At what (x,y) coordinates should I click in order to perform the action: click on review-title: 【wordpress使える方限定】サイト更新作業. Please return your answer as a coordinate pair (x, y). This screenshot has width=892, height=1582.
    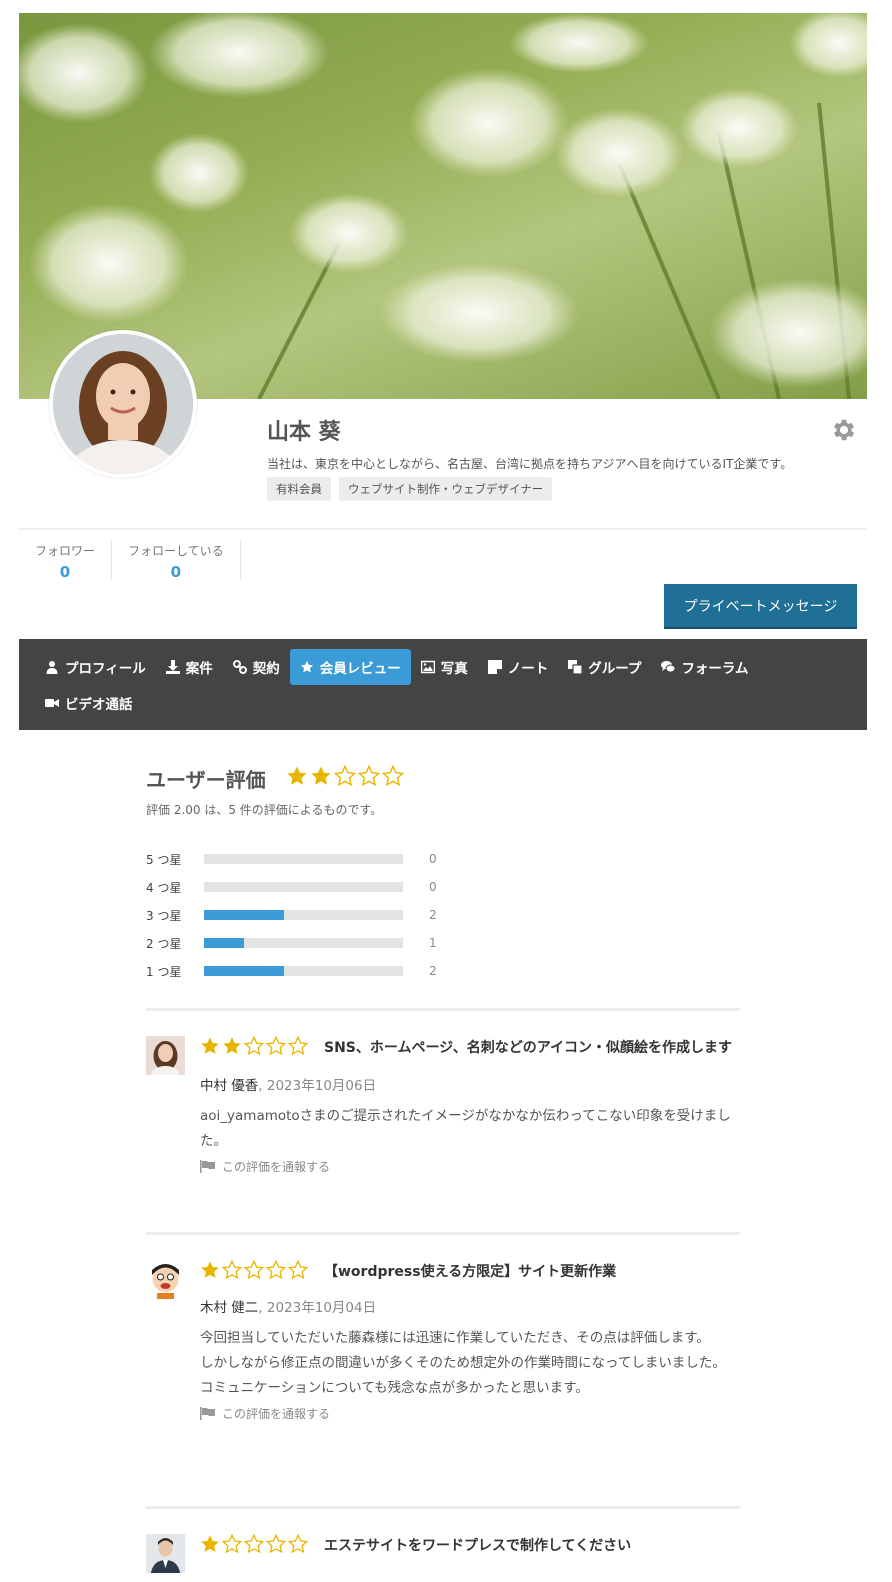
    Looking at the image, I should click on (470, 1272).